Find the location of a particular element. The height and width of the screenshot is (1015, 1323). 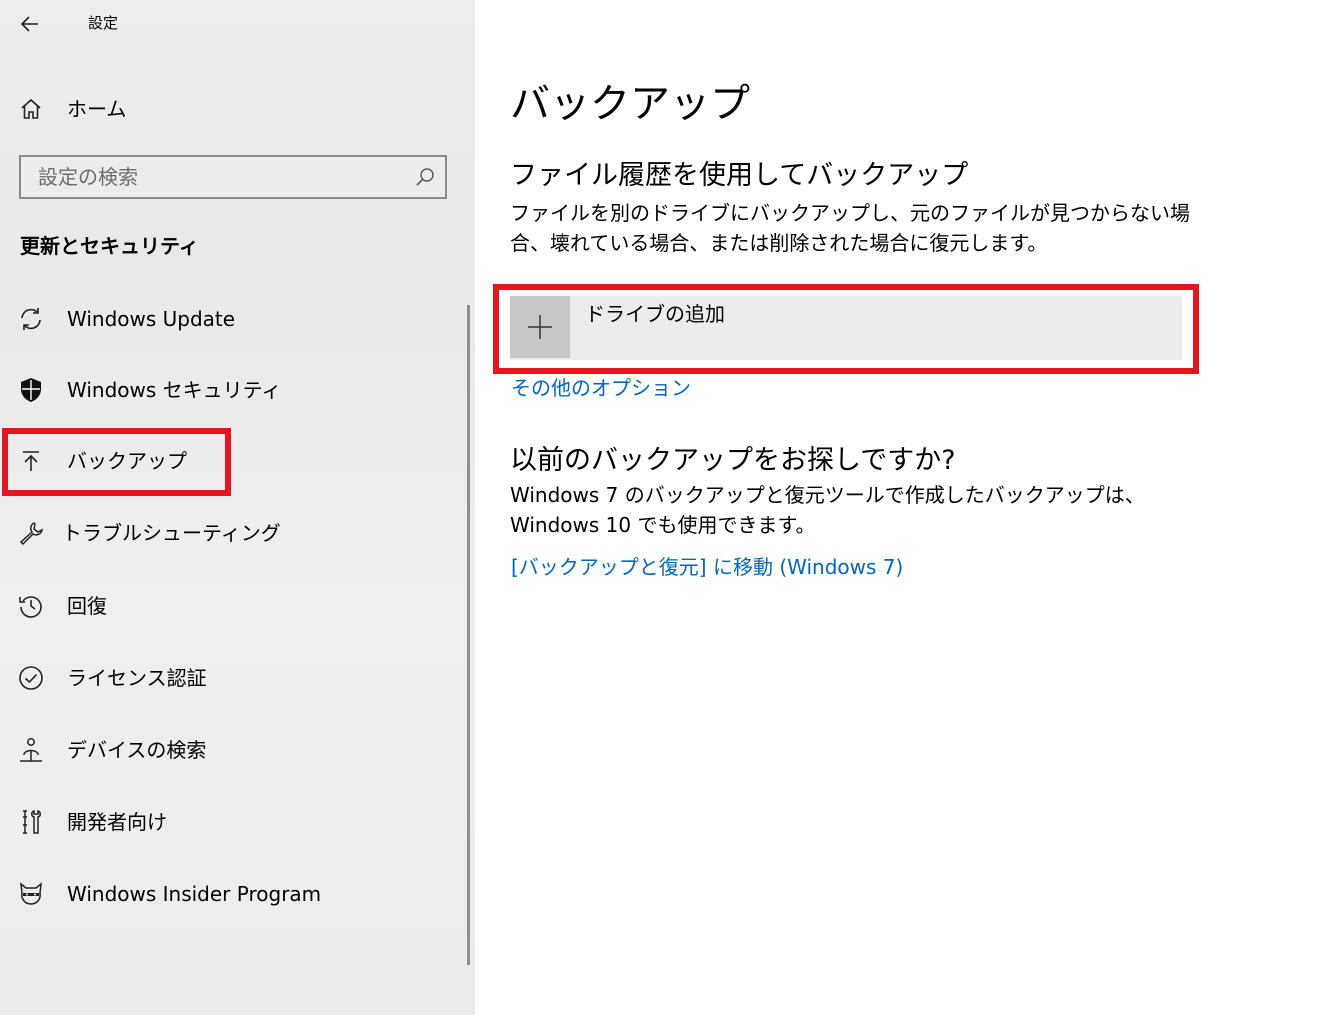

sidebar-item-backup: バックアップ is located at coordinates (235, 460).